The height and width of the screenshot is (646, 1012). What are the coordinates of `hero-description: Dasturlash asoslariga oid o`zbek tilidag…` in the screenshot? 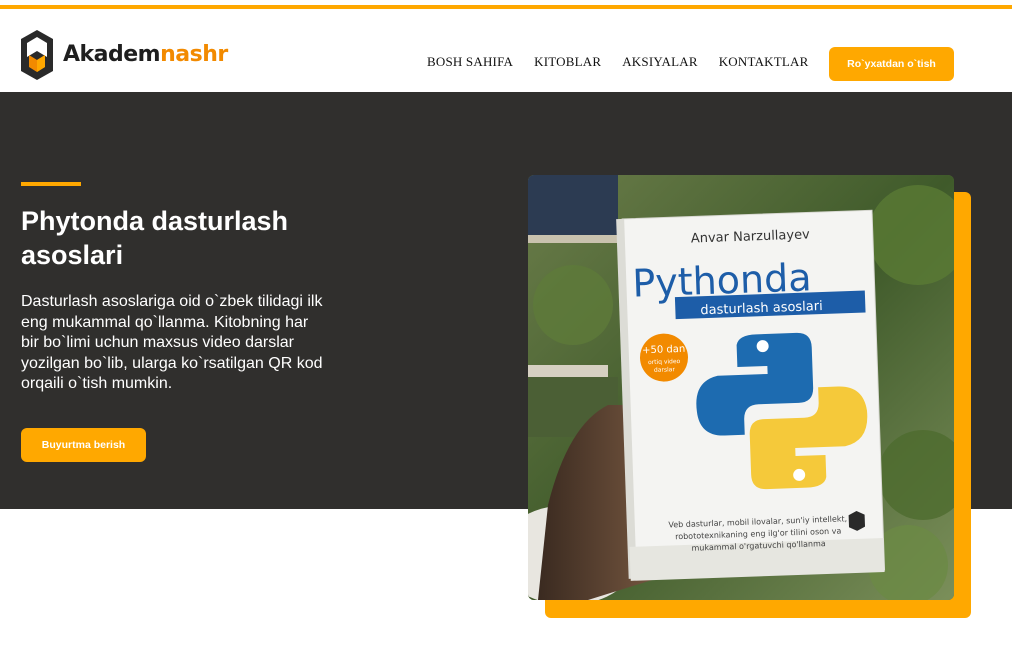 It's located at (172, 342).